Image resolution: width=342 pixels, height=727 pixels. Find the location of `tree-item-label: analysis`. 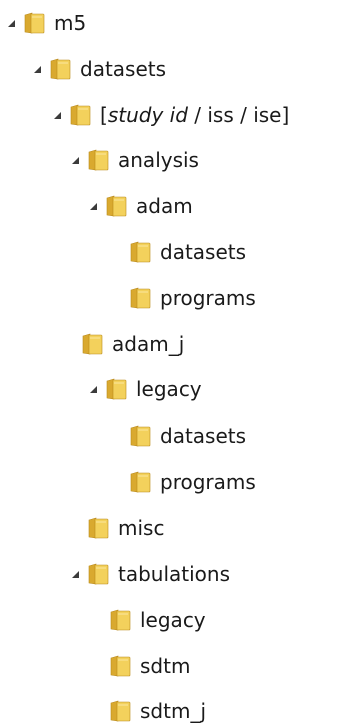

tree-item-label: analysis is located at coordinates (158, 160).